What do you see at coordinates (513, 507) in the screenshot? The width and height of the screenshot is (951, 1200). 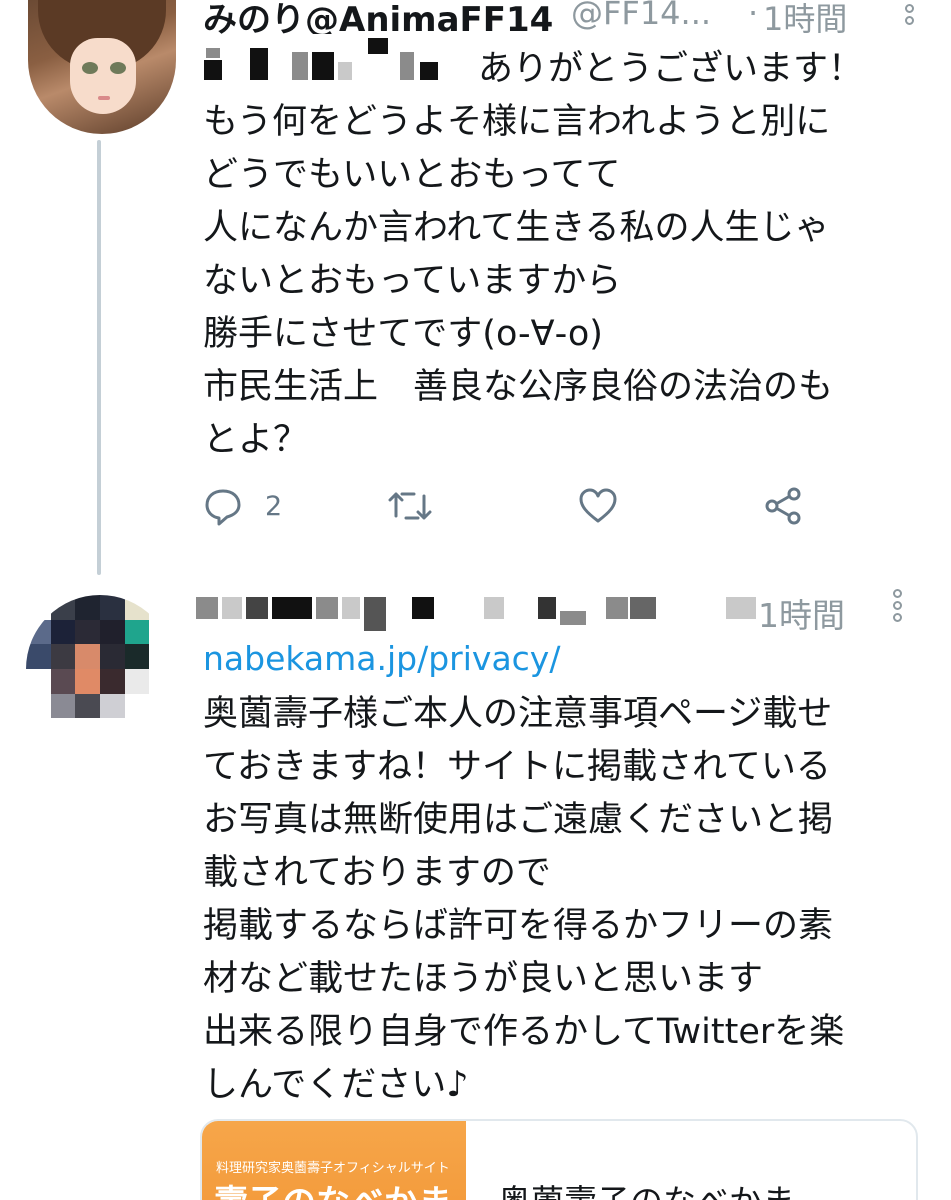 I see `tweet-actions: 2` at bounding box center [513, 507].